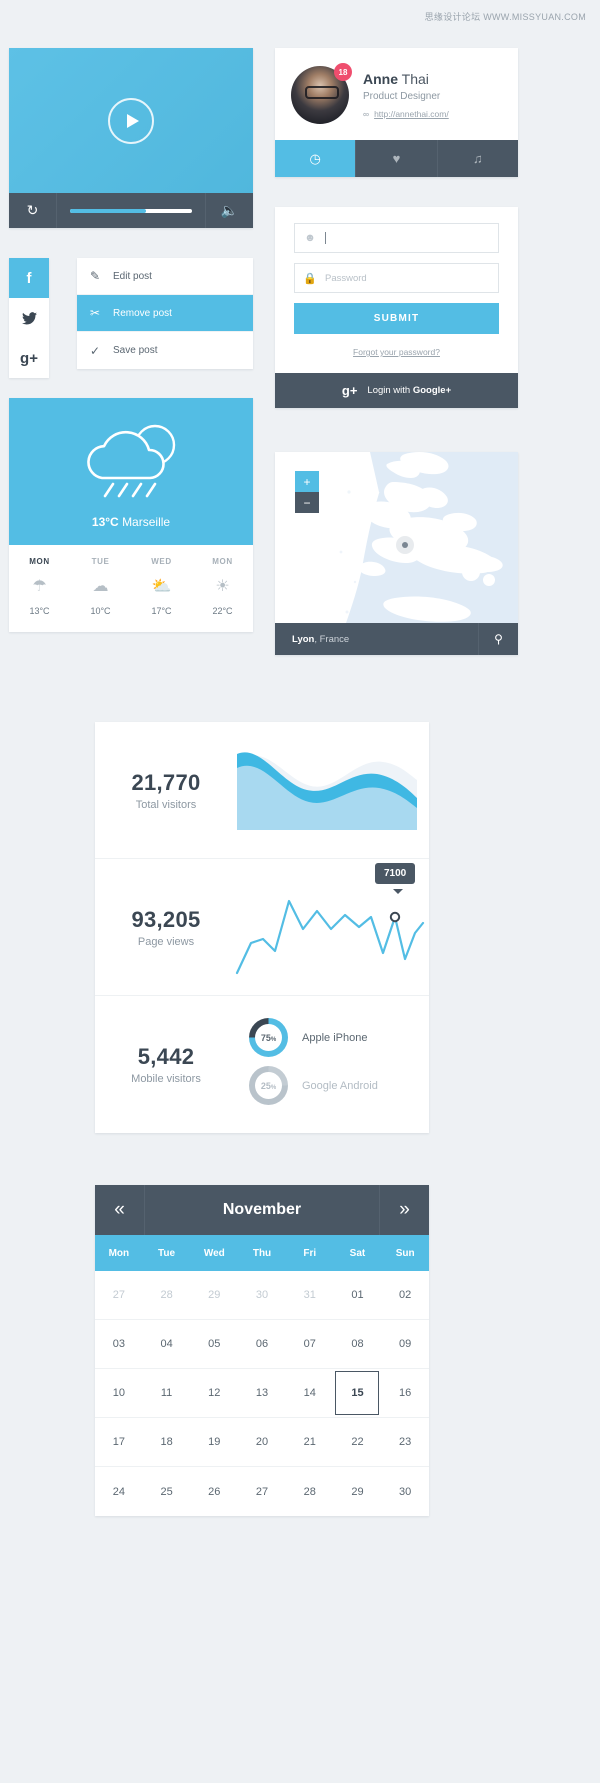 The width and height of the screenshot is (600, 1783). Describe the element at coordinates (167, 1491) in the screenshot. I see `calendar-day-cell: 25` at that location.